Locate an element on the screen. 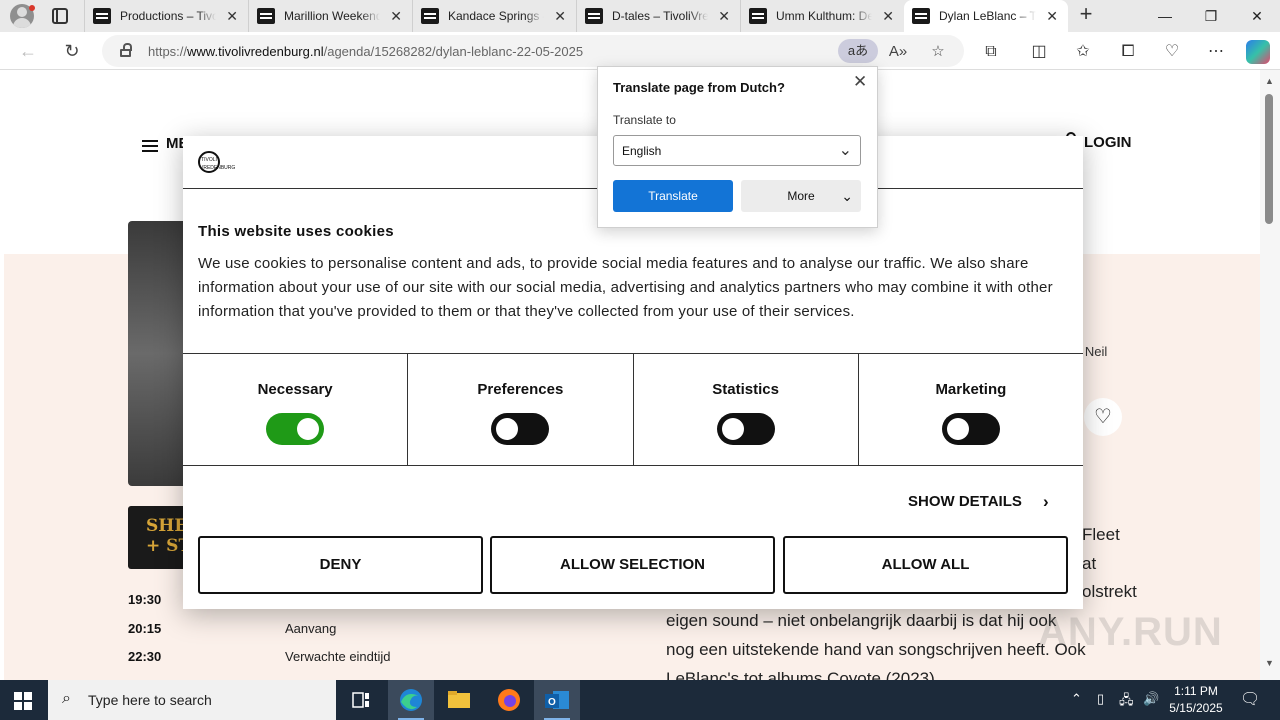 The width and height of the screenshot is (1280, 720). copilot-icon is located at coordinates (1258, 52).